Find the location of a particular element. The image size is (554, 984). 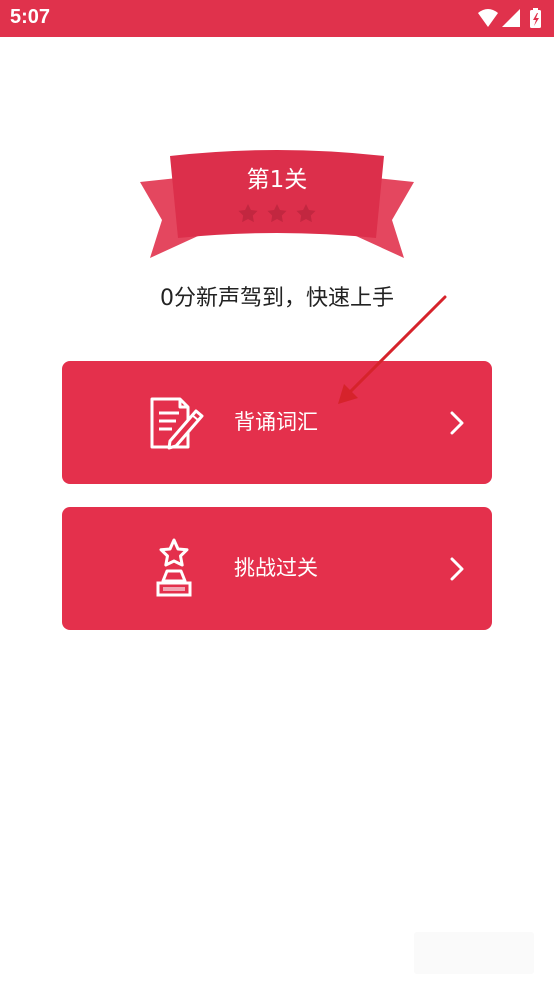

status-time: 5:07 is located at coordinates (30, 17).